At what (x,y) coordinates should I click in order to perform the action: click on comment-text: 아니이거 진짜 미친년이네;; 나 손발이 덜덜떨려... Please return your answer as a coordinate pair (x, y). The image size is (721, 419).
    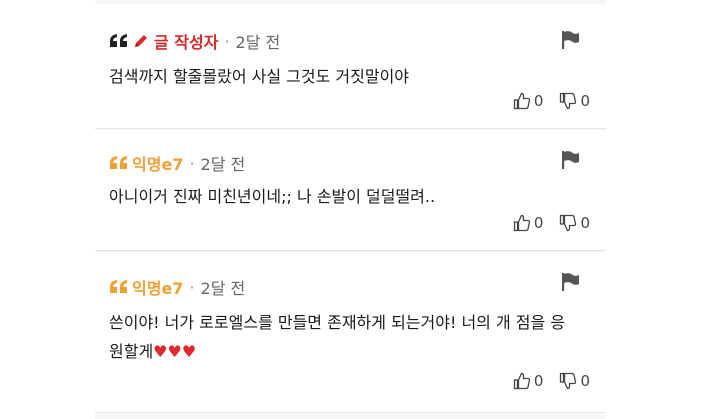
    Looking at the image, I should click on (344, 196).